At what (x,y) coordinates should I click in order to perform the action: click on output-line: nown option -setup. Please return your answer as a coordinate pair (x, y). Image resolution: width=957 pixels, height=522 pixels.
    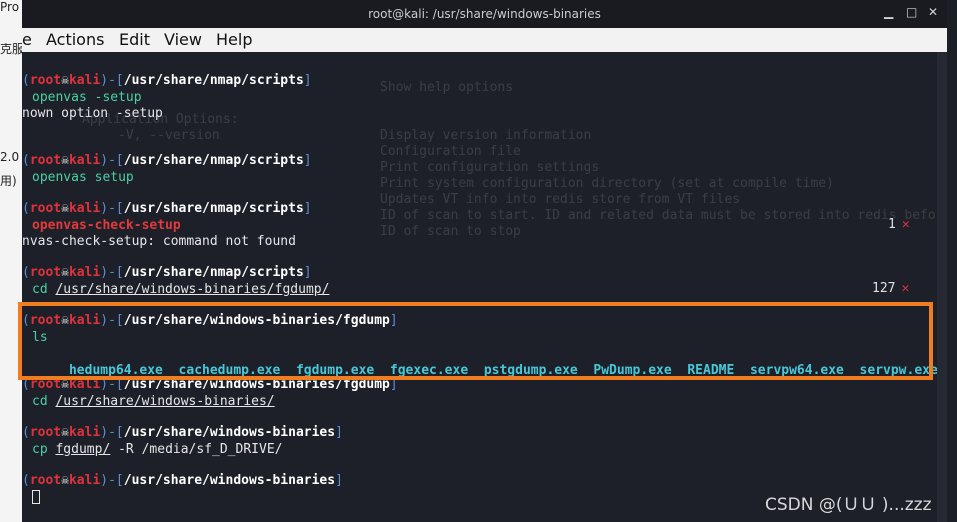
    Looking at the image, I should click on (92, 113).